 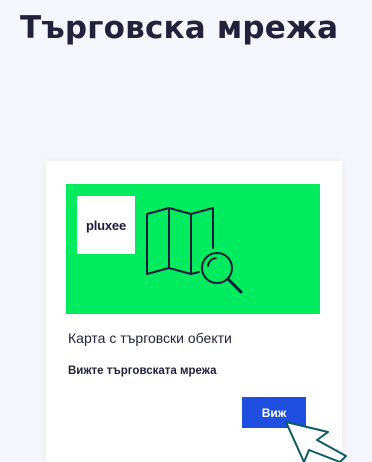 What do you see at coordinates (179, 28) in the screenshot?
I see `page-title: Търговска мрежа` at bounding box center [179, 28].